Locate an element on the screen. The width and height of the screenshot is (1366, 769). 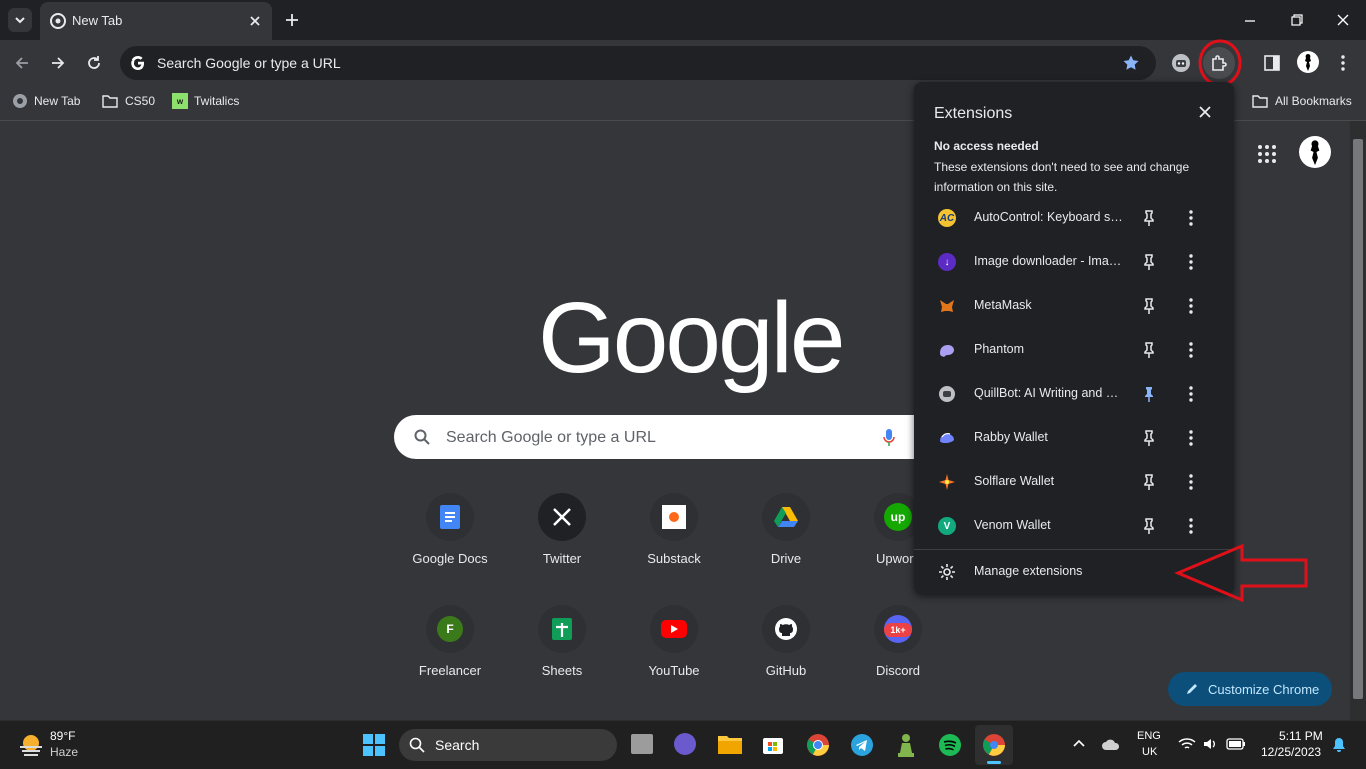
shortcut-youtube: YouTube is located at coordinates (674, 659).